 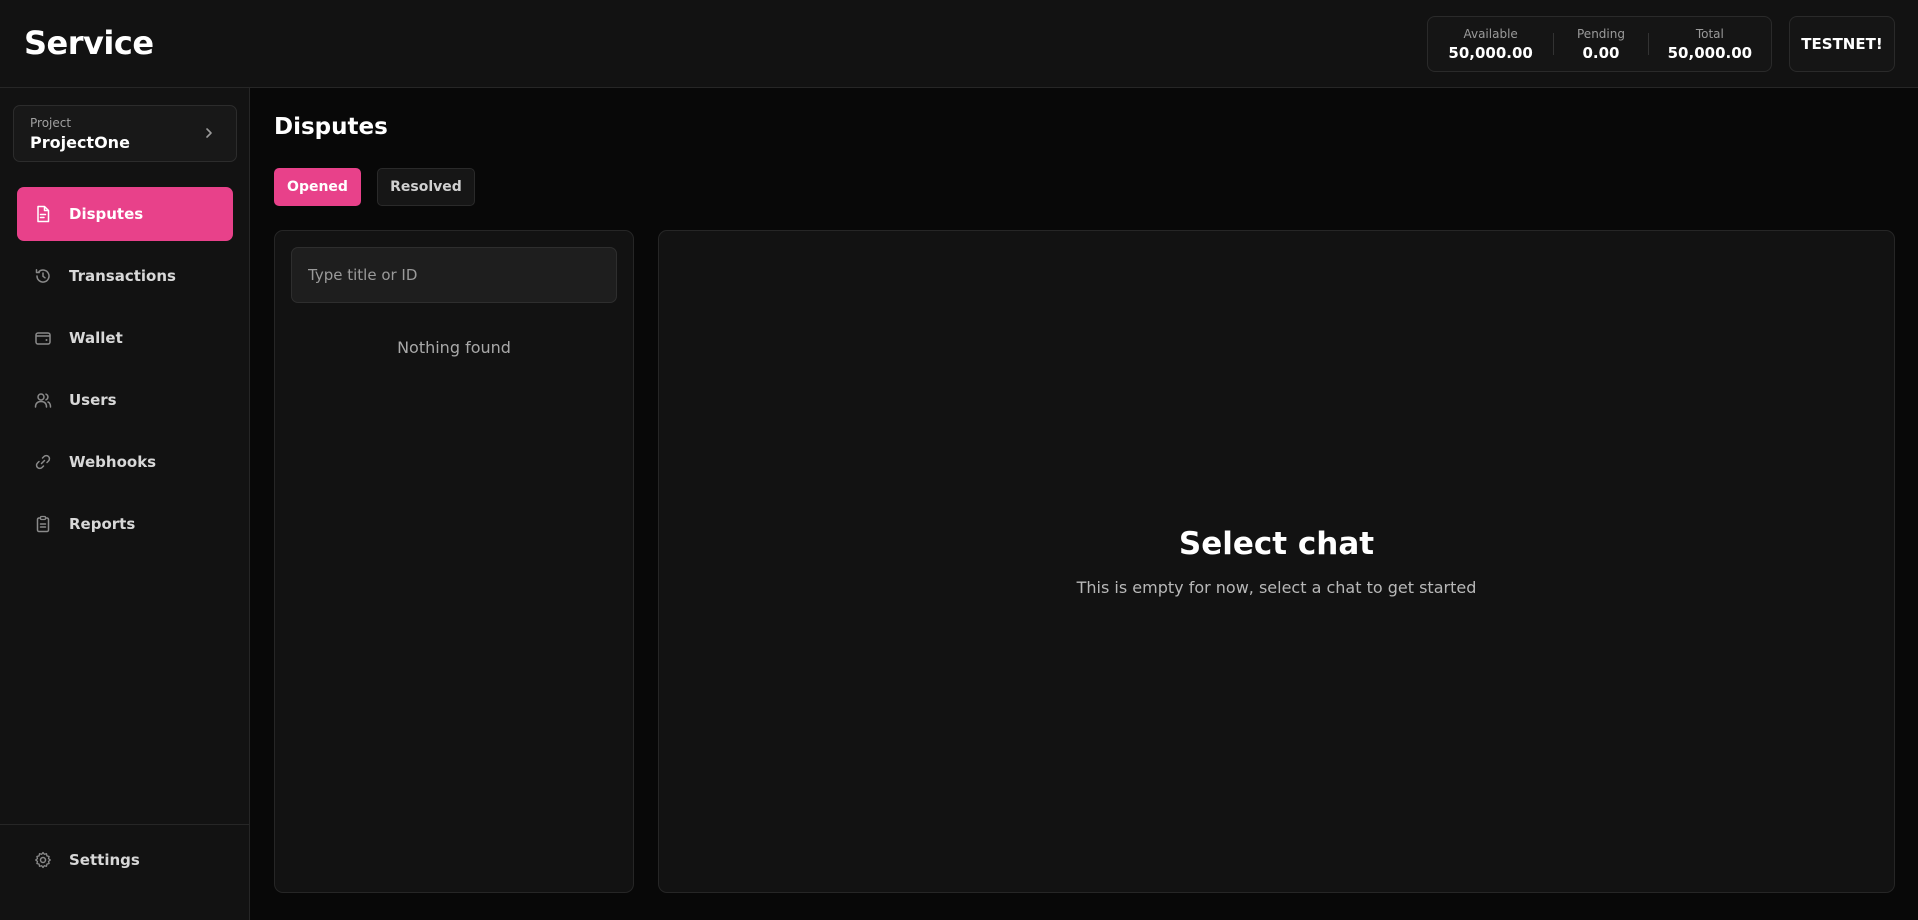 What do you see at coordinates (122, 276) in the screenshot?
I see `sidebar-item-label: Transactions` at bounding box center [122, 276].